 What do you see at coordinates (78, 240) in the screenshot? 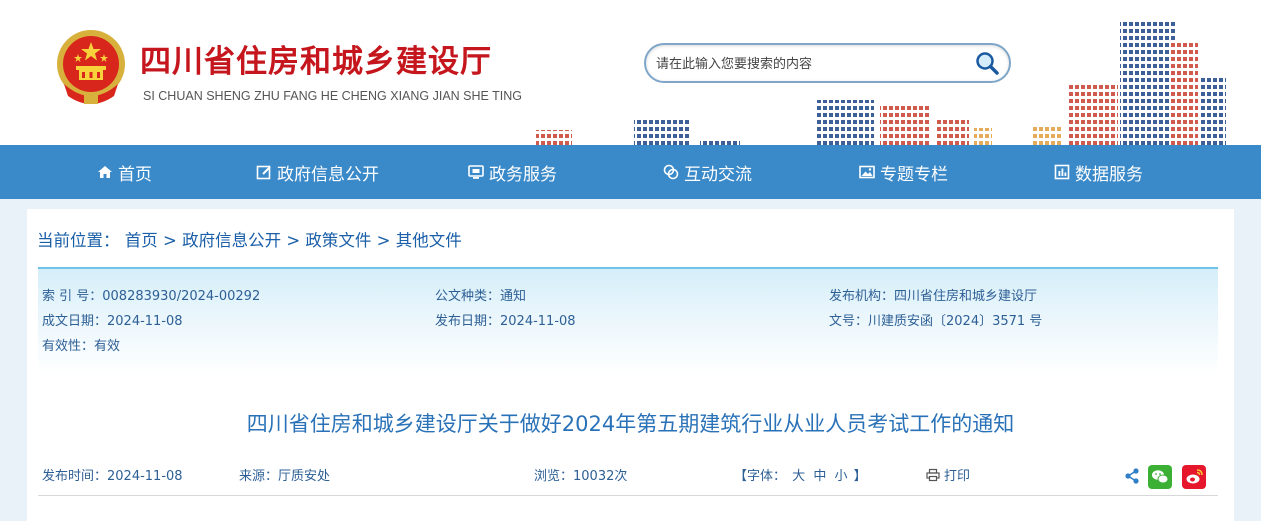
I see `breadcrumb-prefix: 当前位置：` at bounding box center [78, 240].